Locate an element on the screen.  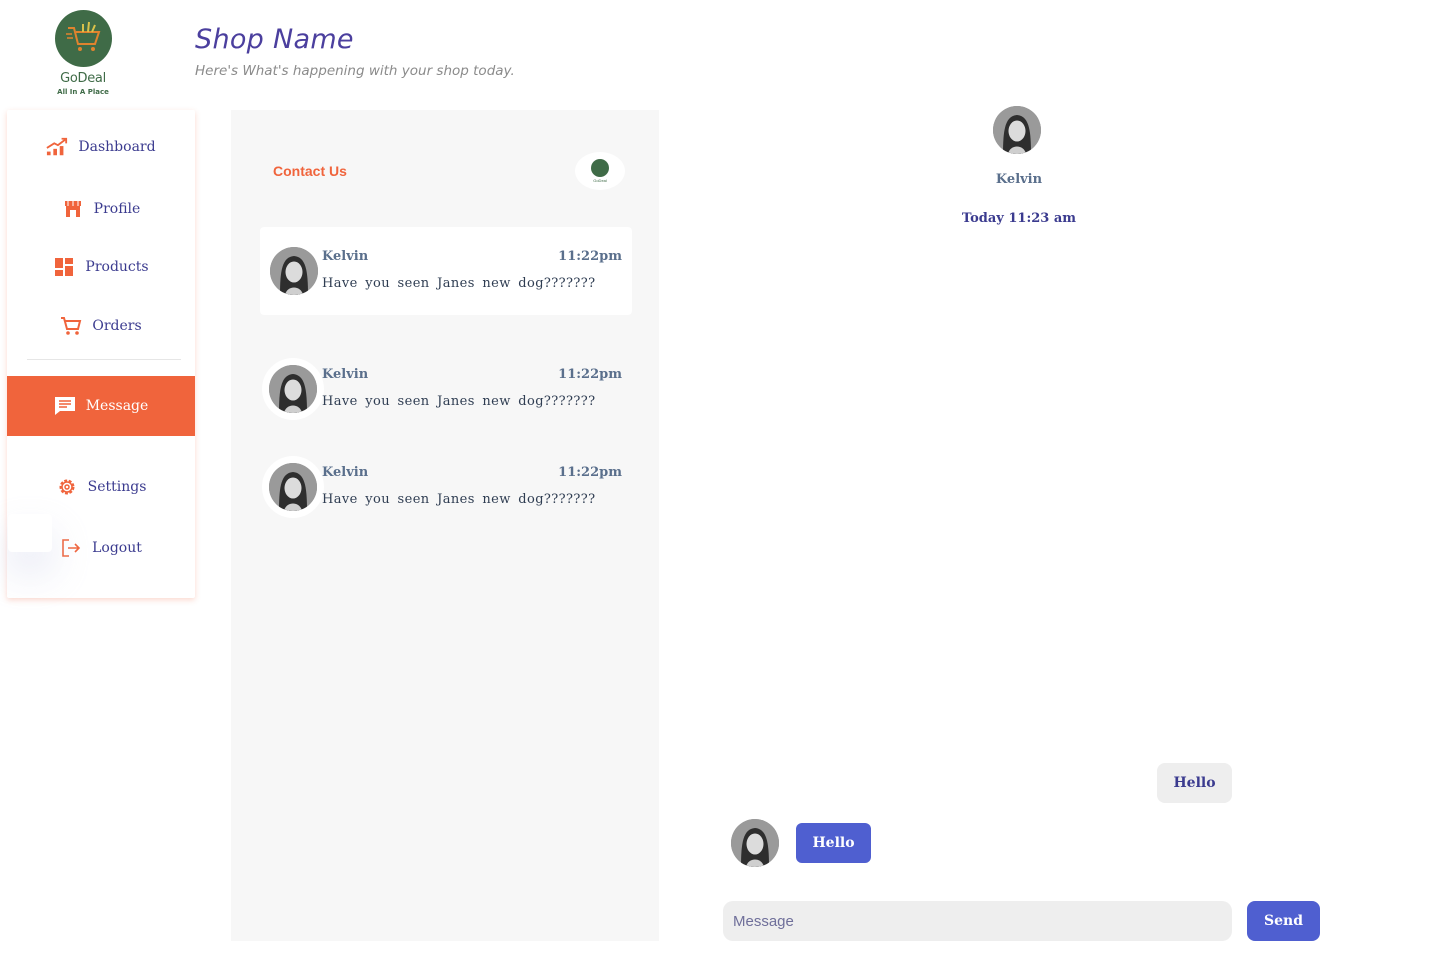
logout-icon is located at coordinates (71, 548).